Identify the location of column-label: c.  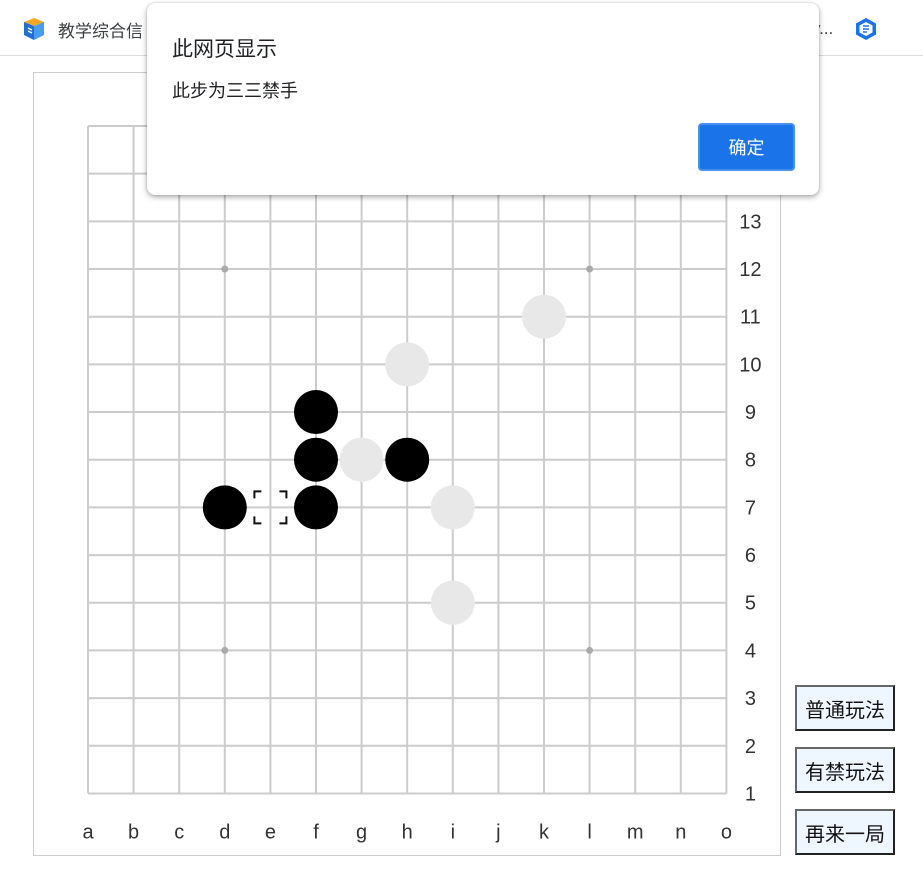
(179, 832).